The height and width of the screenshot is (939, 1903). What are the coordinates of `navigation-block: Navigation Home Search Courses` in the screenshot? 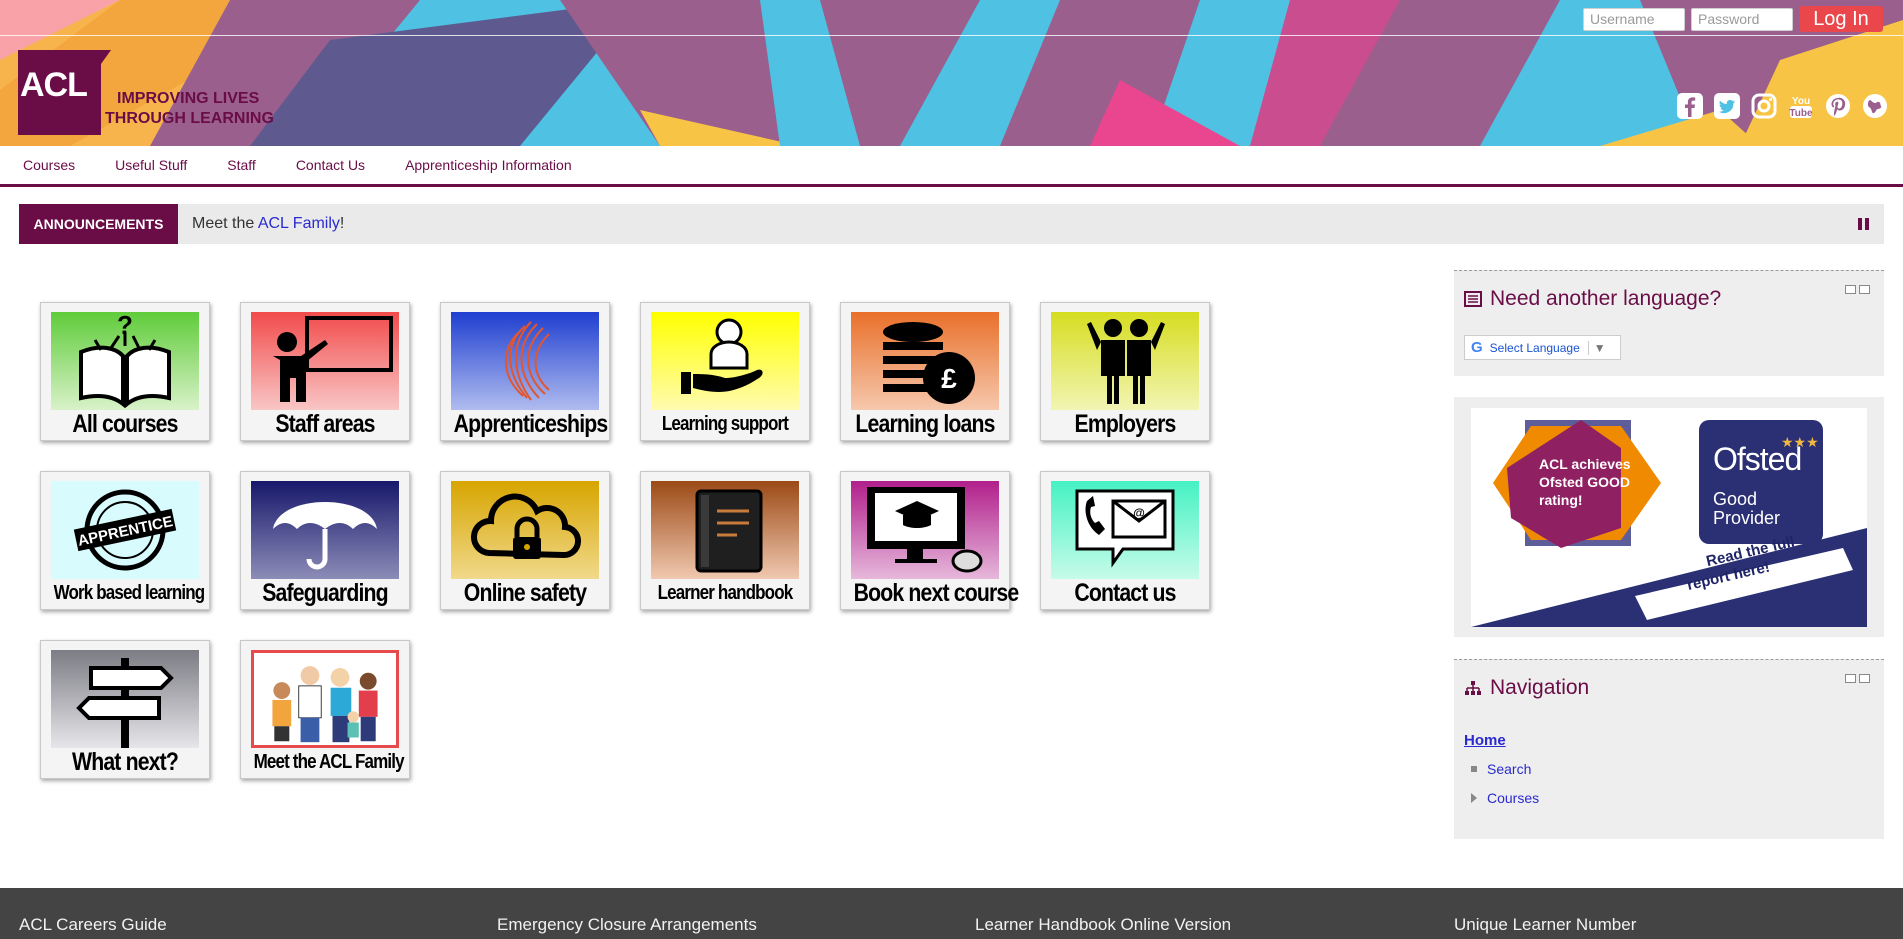 It's located at (1669, 749).